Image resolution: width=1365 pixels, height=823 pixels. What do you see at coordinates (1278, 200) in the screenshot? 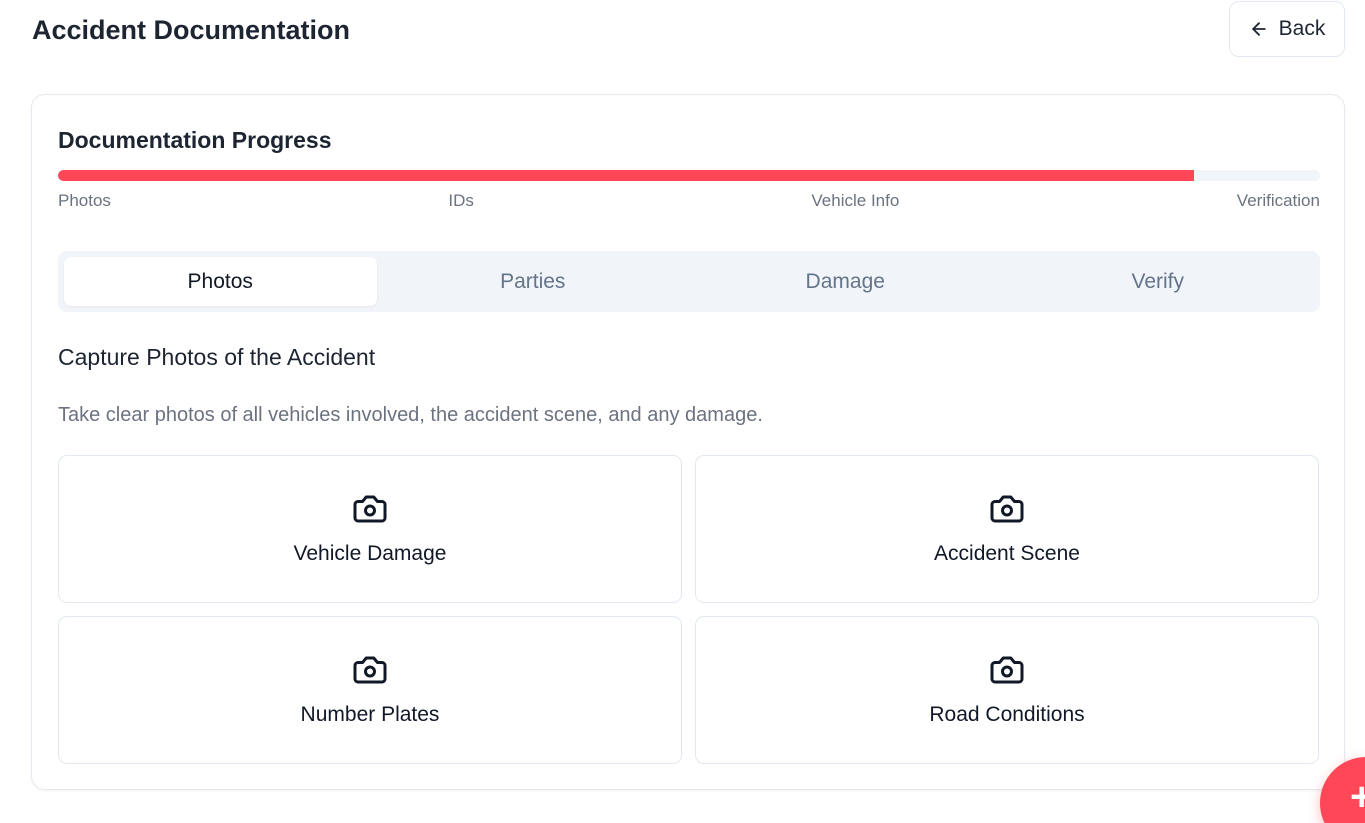
I see `progress-step-verification: Verification` at bounding box center [1278, 200].